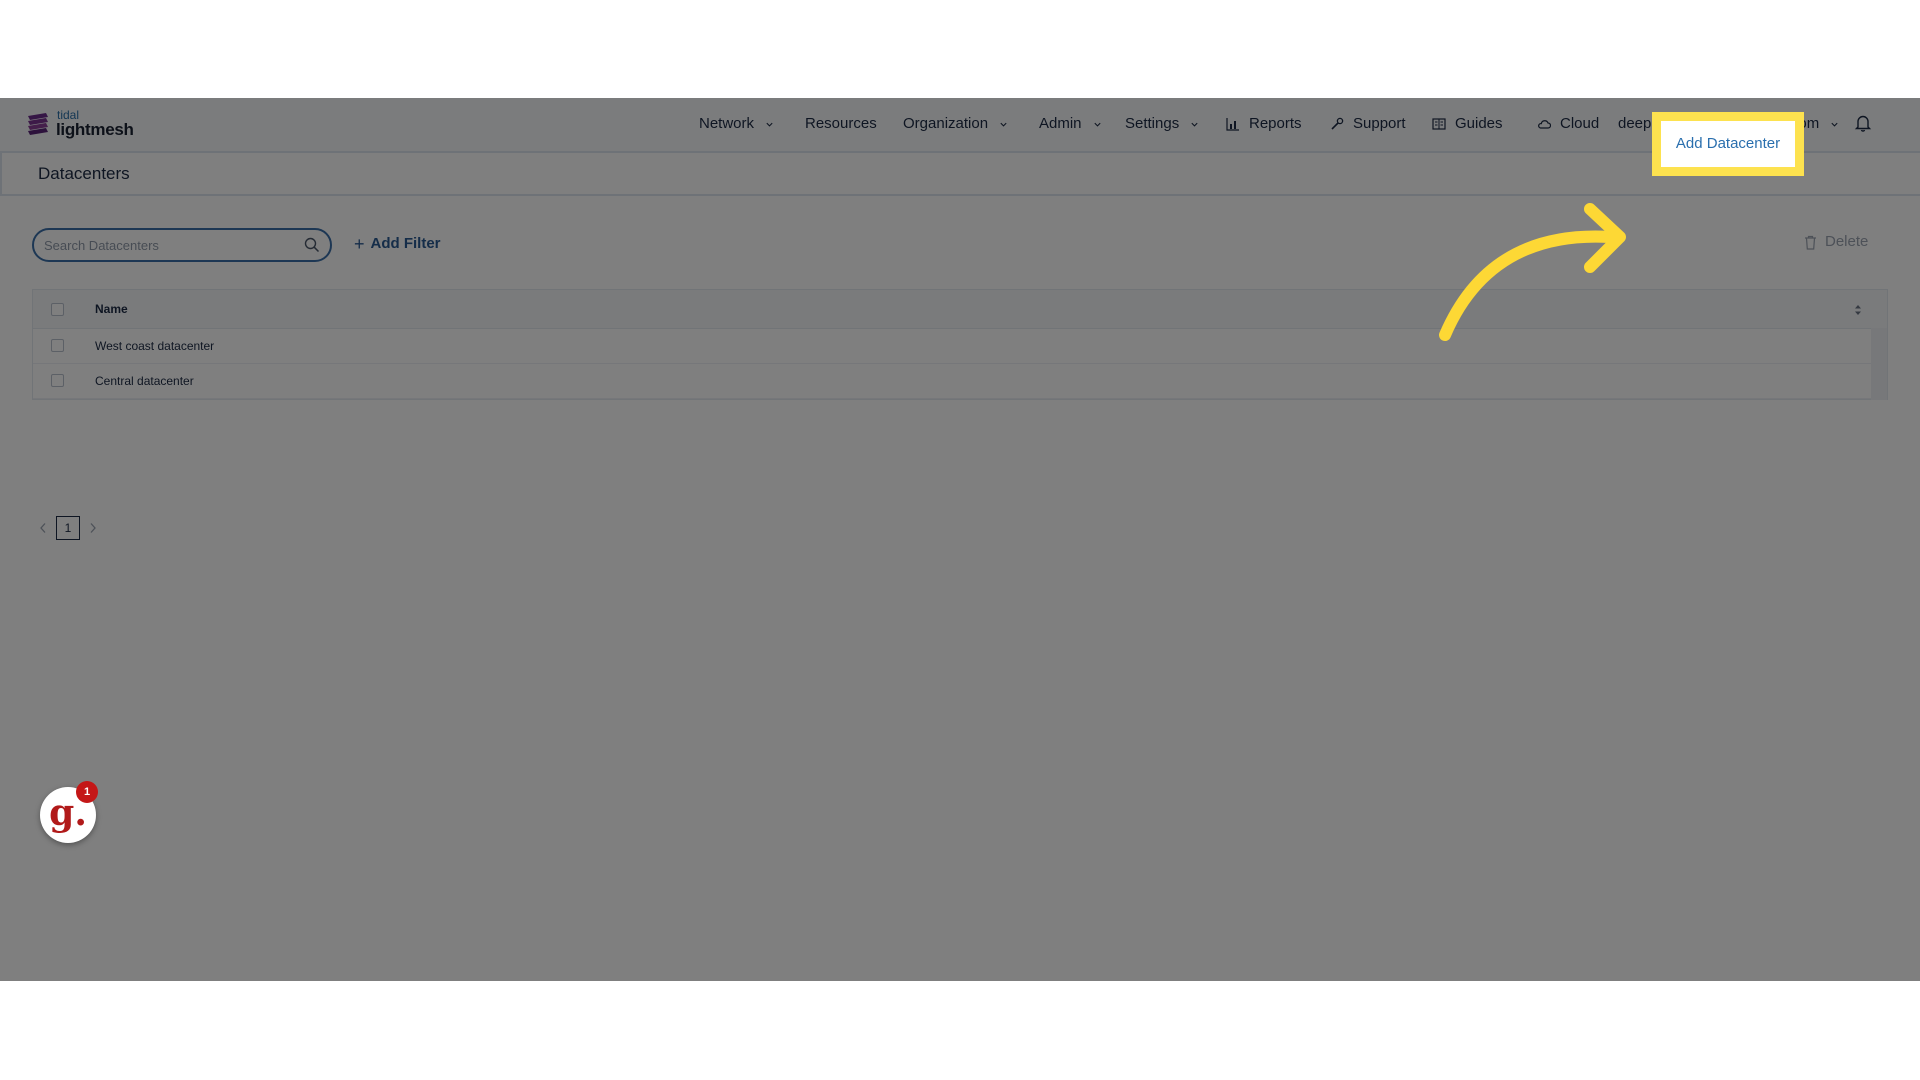  I want to click on nav-settings-label: Settings, so click(1152, 123).